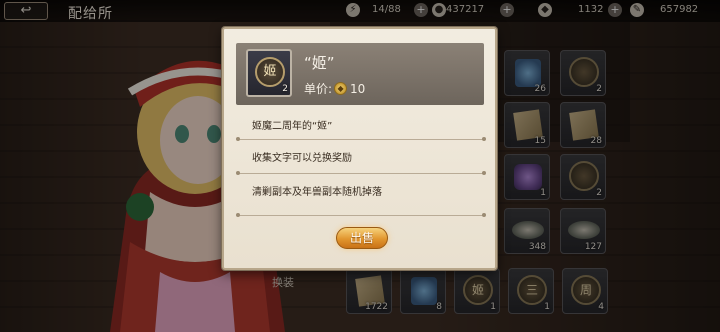 This screenshot has width=720, height=332. Describe the element at coordinates (358, 88) in the screenshot. I see `price-value: 10` at that location.